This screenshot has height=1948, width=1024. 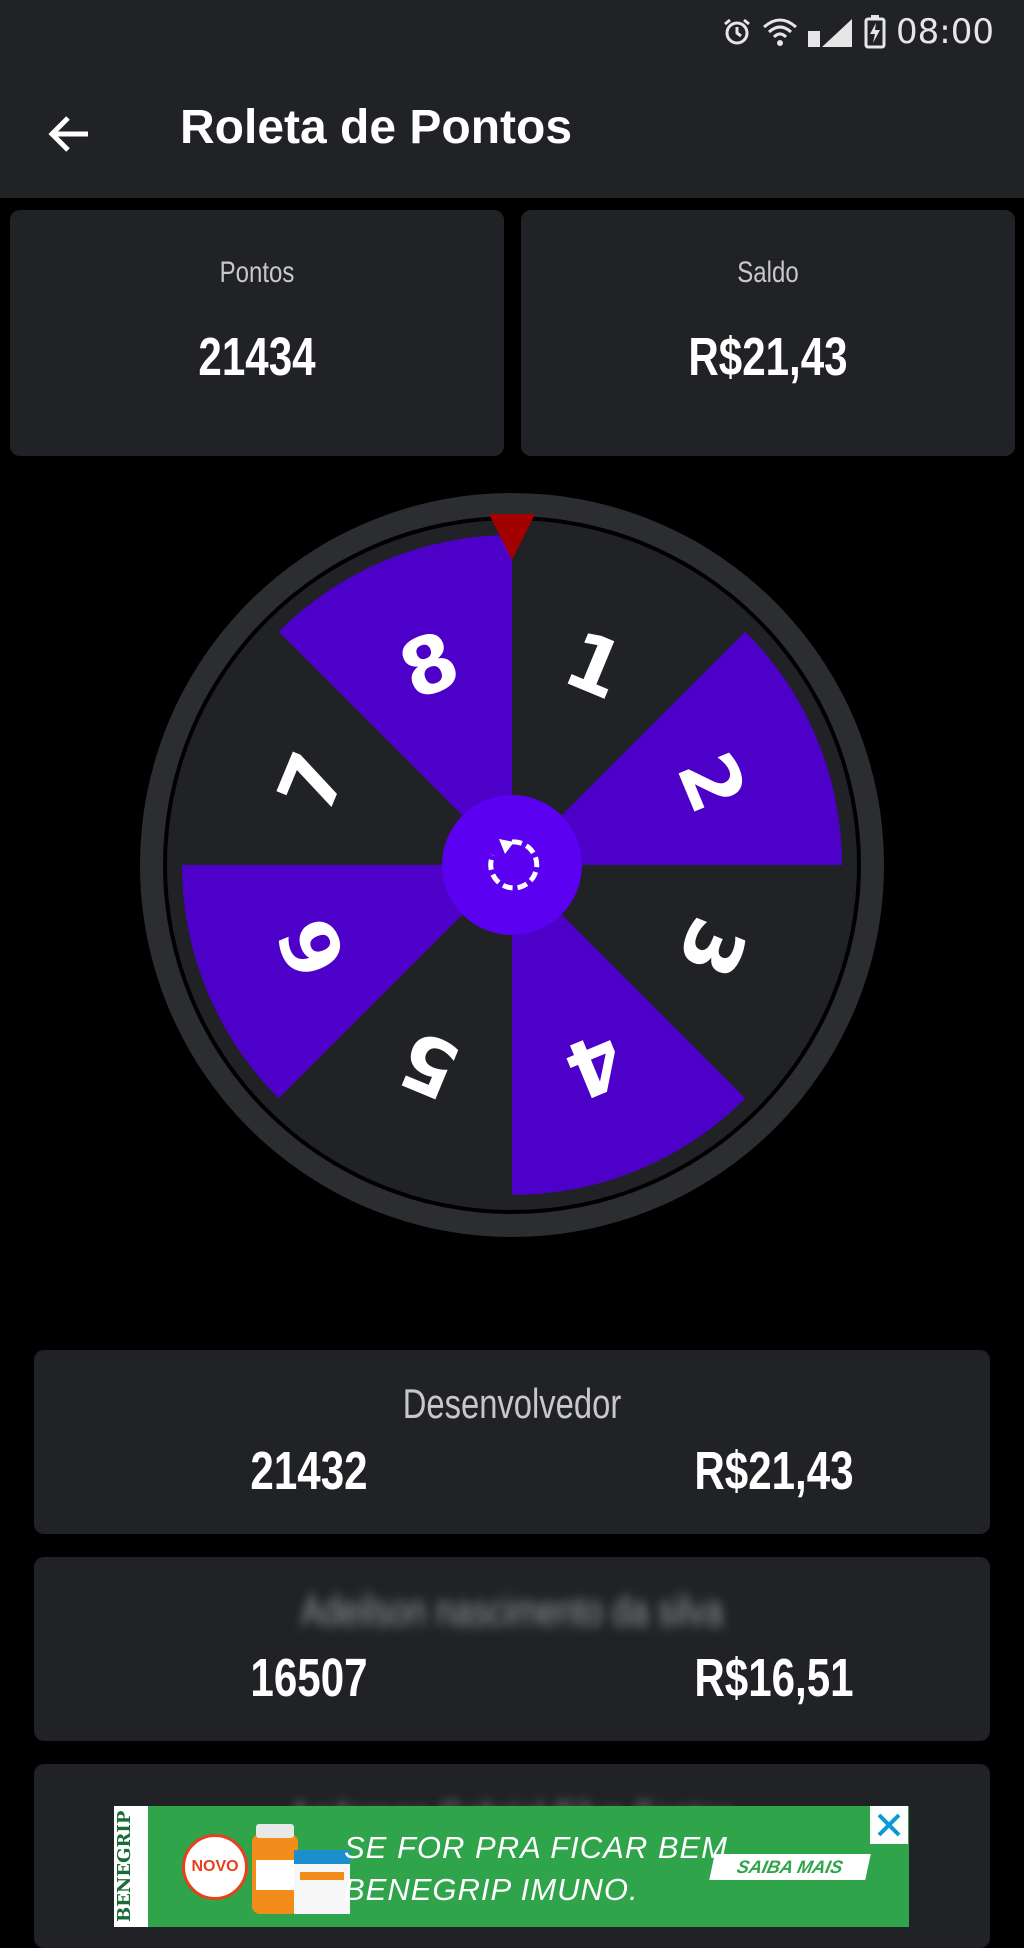 I want to click on ranking-points: 16507, so click(x=309, y=1678).